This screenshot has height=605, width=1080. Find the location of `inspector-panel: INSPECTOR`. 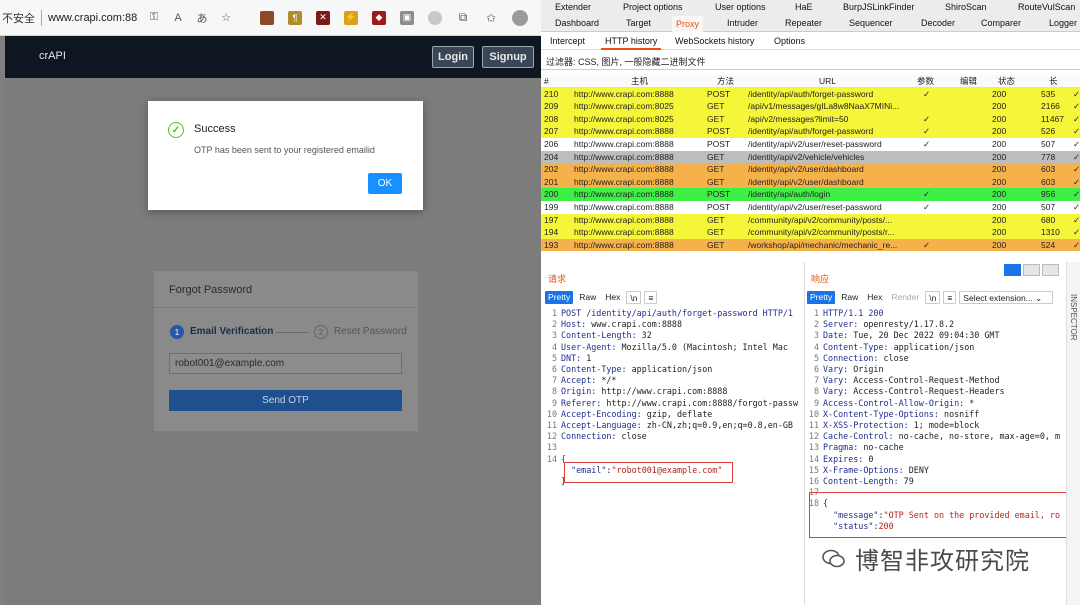

inspector-panel: INSPECTOR is located at coordinates (1073, 433).